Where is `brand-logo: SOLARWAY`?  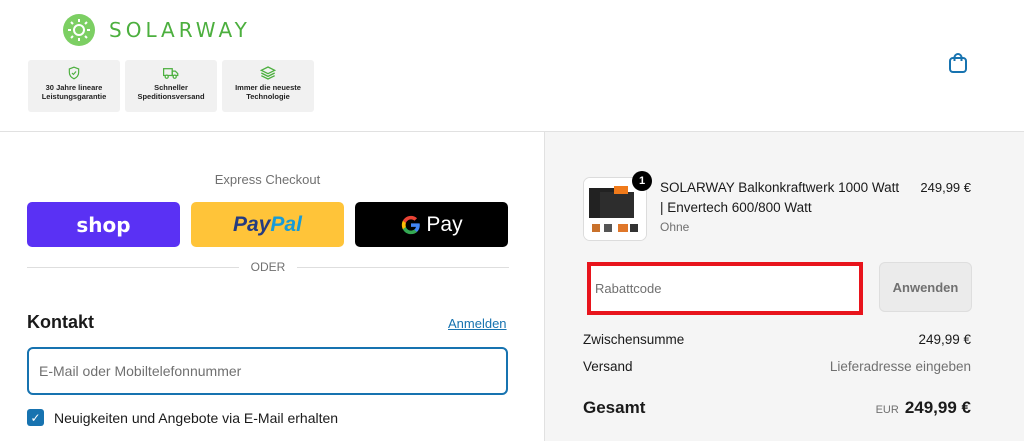 brand-logo: SOLARWAY is located at coordinates (157, 30).